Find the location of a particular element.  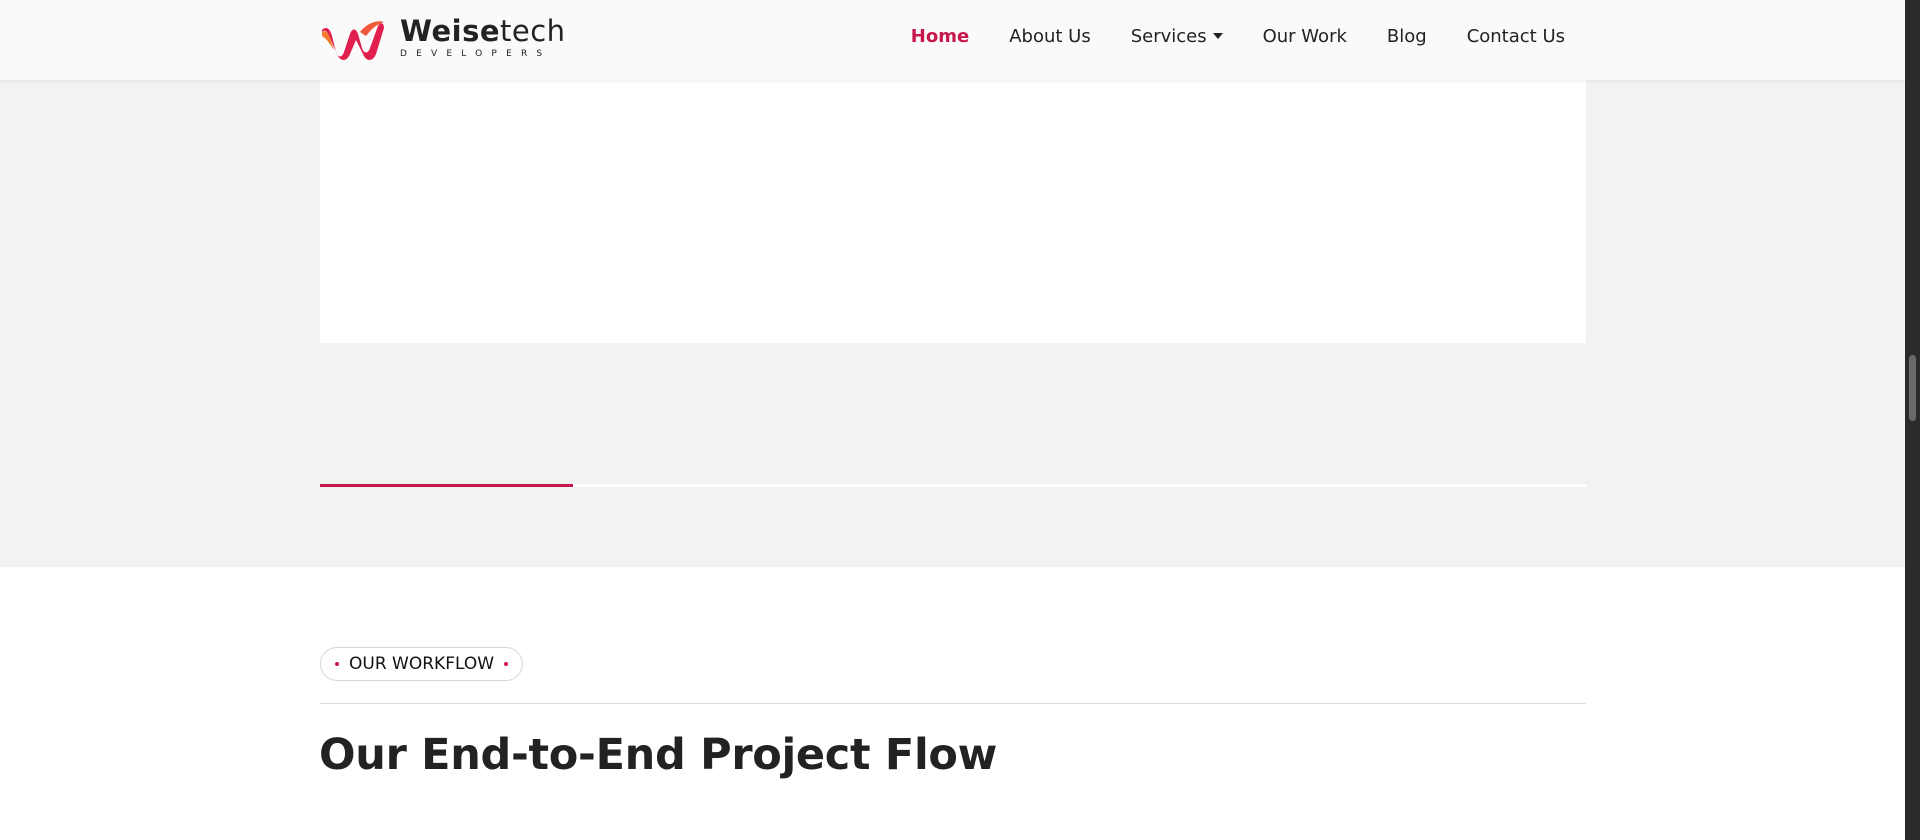

nav-contact-us: Contact Us is located at coordinates (1516, 36).